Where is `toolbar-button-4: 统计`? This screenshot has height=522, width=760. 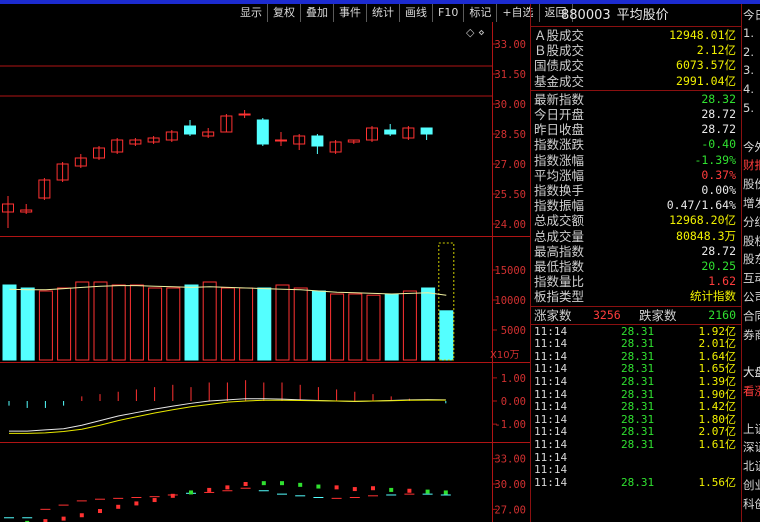
toolbar-button-4: 统计 is located at coordinates (383, 13).